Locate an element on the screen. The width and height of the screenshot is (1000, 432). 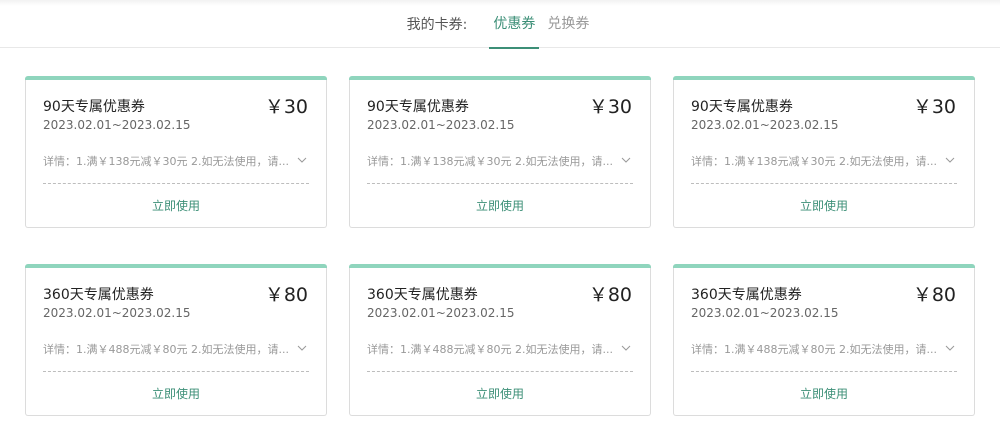
tab-coupons: 优惠券 is located at coordinates (514, 24).